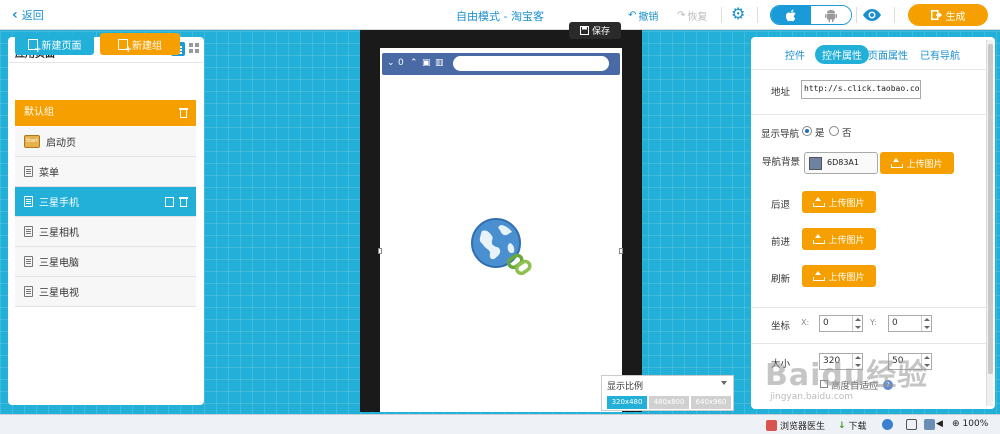 The image size is (1000, 434). Describe the element at coordinates (724, 383) in the screenshot. I see `chevron-down-icon` at that location.